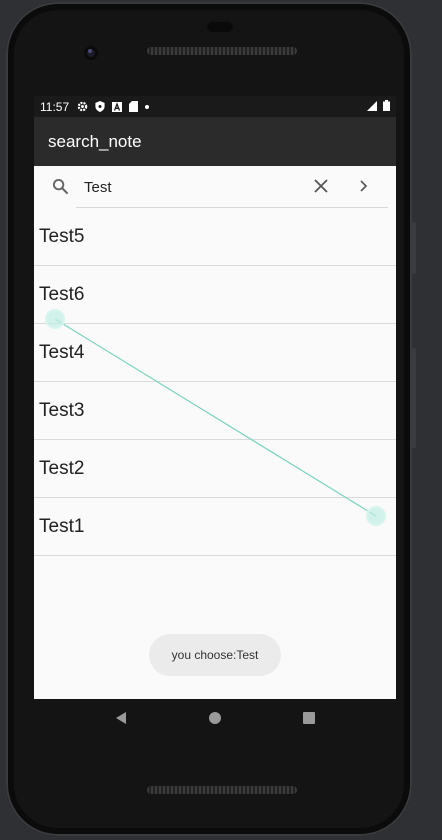 Image resolution: width=442 pixels, height=840 pixels. Describe the element at coordinates (413, 398) in the screenshot. I see `volume-button` at that location.